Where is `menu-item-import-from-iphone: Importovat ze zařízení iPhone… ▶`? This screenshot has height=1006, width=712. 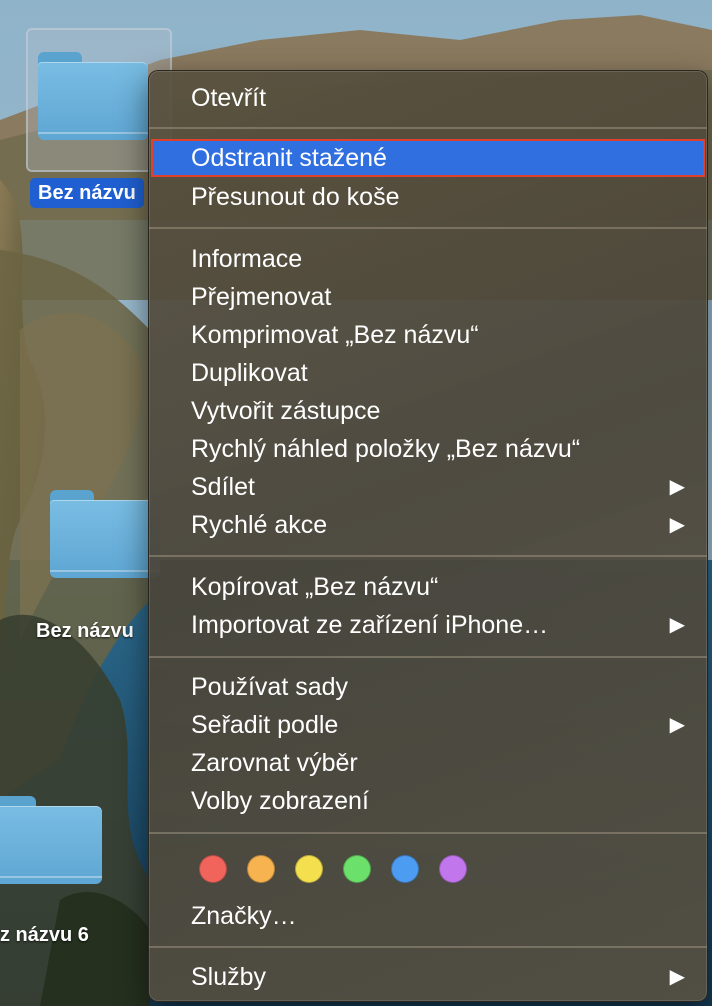
menu-item-import-from-iphone: Importovat ze zařízení iPhone… ▶ is located at coordinates (428, 625).